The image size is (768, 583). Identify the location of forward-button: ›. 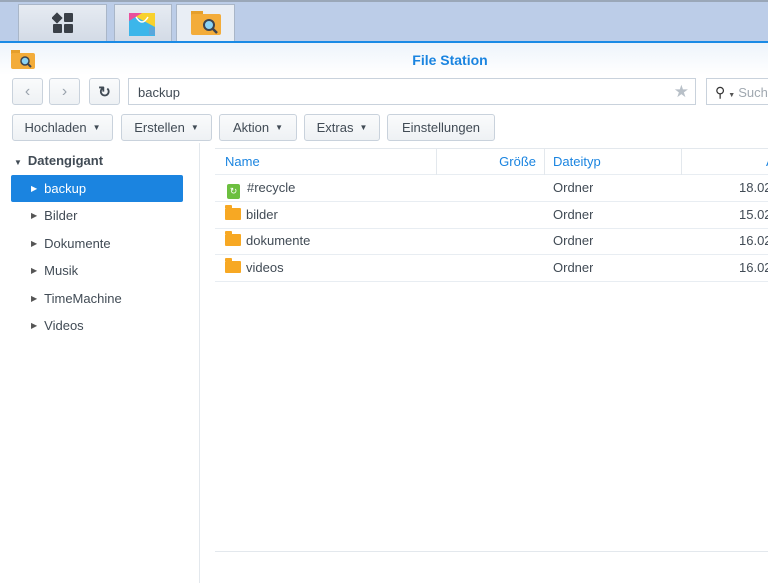
(64, 91).